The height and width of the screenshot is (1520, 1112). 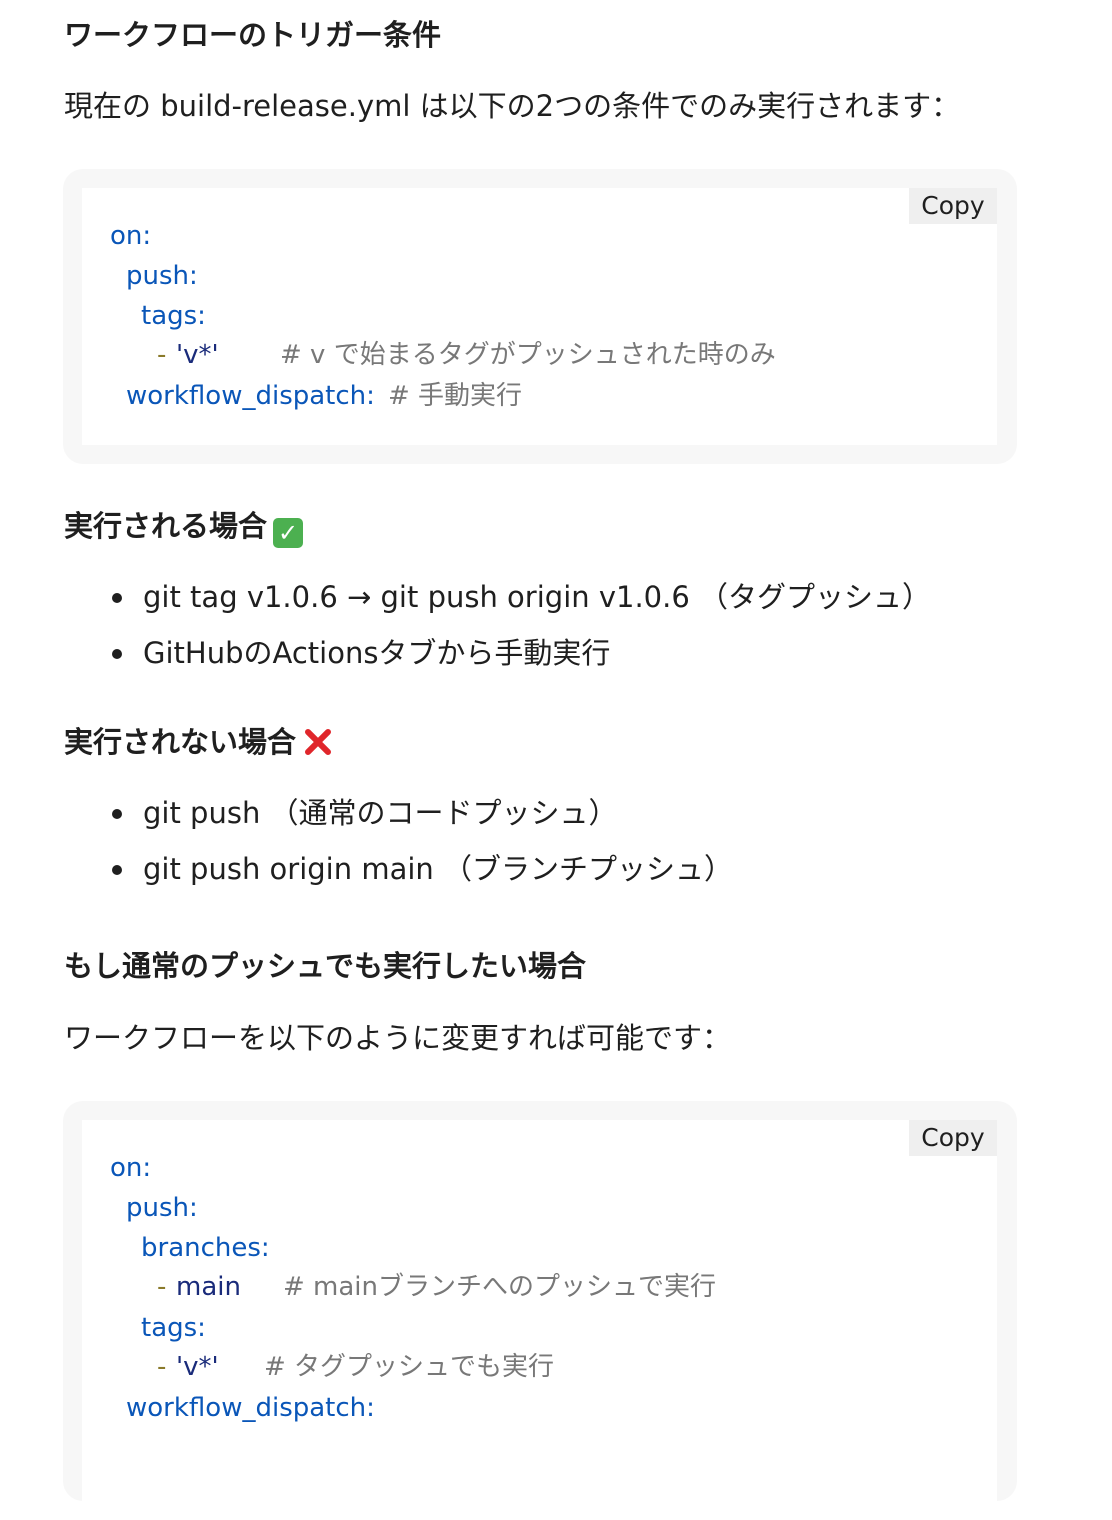 What do you see at coordinates (380, 813) in the screenshot?
I see `list-item-text: git push （通常のコードプッシュ）` at bounding box center [380, 813].